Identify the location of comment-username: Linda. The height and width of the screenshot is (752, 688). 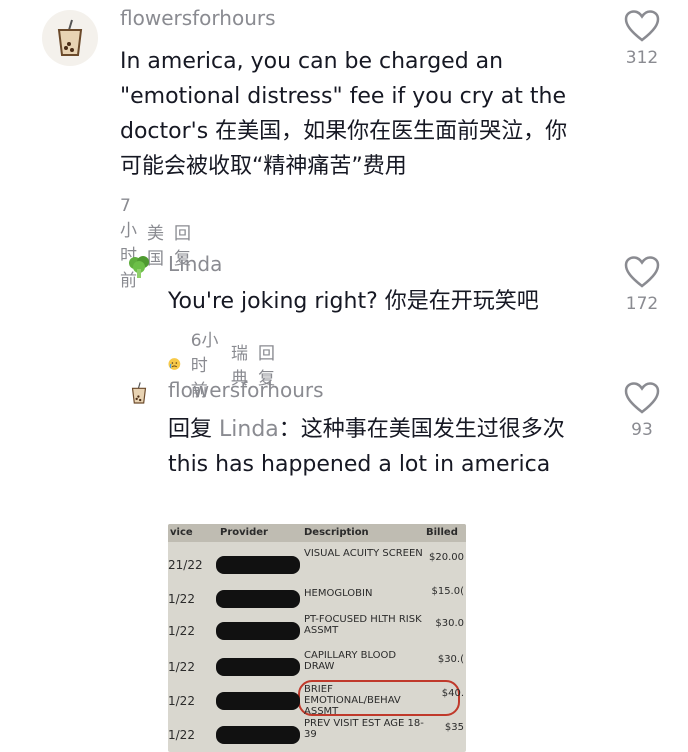
(195, 264).